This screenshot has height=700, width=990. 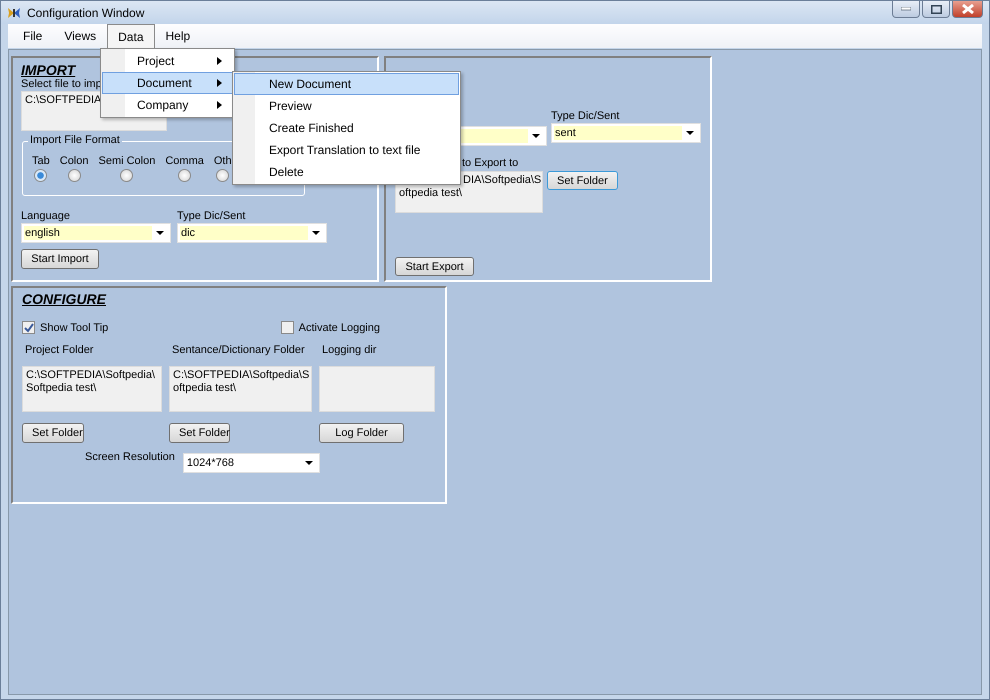 What do you see at coordinates (252, 233) in the screenshot?
I see `type-dropdown: dic` at bounding box center [252, 233].